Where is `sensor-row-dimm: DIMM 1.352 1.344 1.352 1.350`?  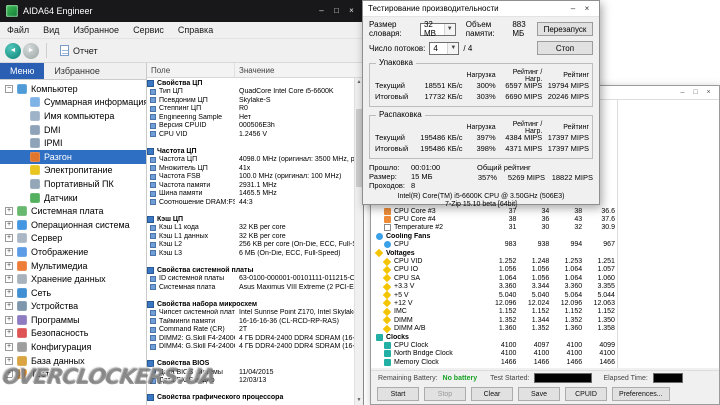 sensor-row-dimm: DIMM 1.352 1.344 1.352 1.350 is located at coordinates (495, 320).